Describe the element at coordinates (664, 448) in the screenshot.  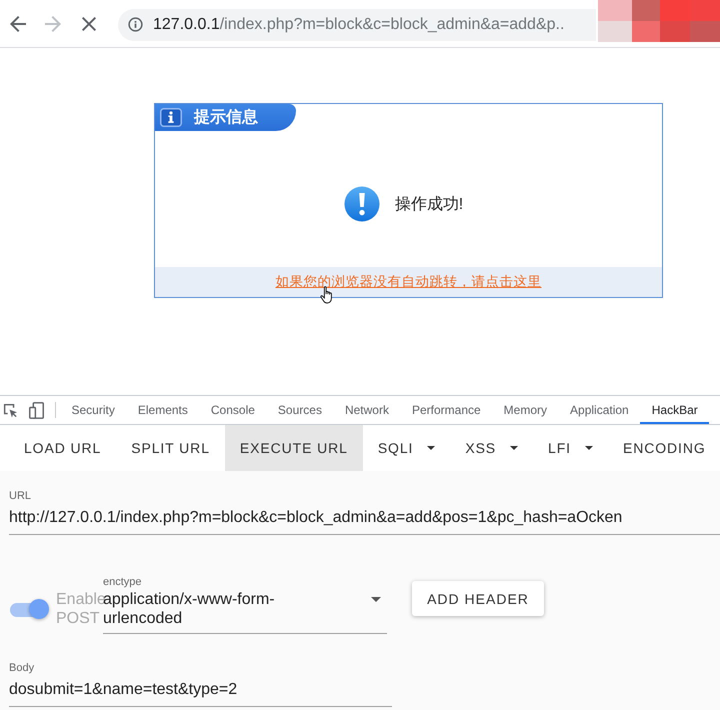
I see `toolbar-button: ENCODING` at that location.